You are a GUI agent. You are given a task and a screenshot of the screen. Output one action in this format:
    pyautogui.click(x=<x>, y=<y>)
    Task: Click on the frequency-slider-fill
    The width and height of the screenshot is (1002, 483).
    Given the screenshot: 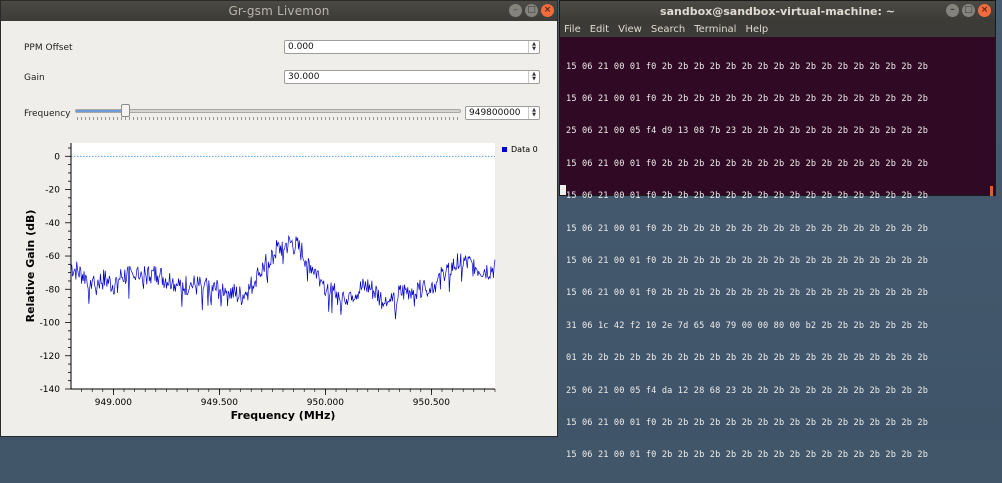 What is the action you would take?
    pyautogui.click(x=101, y=111)
    